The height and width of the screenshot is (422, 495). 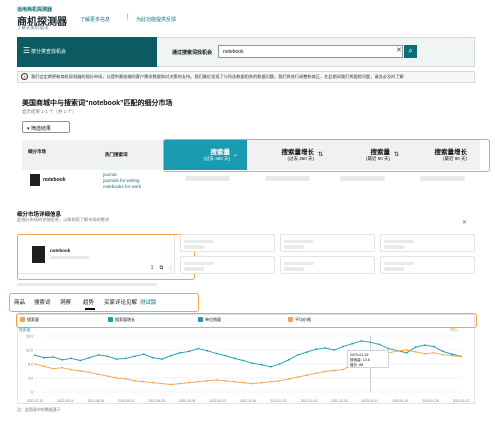 I want to click on x-tick-label: 2022-11-20, so click(x=278, y=401).